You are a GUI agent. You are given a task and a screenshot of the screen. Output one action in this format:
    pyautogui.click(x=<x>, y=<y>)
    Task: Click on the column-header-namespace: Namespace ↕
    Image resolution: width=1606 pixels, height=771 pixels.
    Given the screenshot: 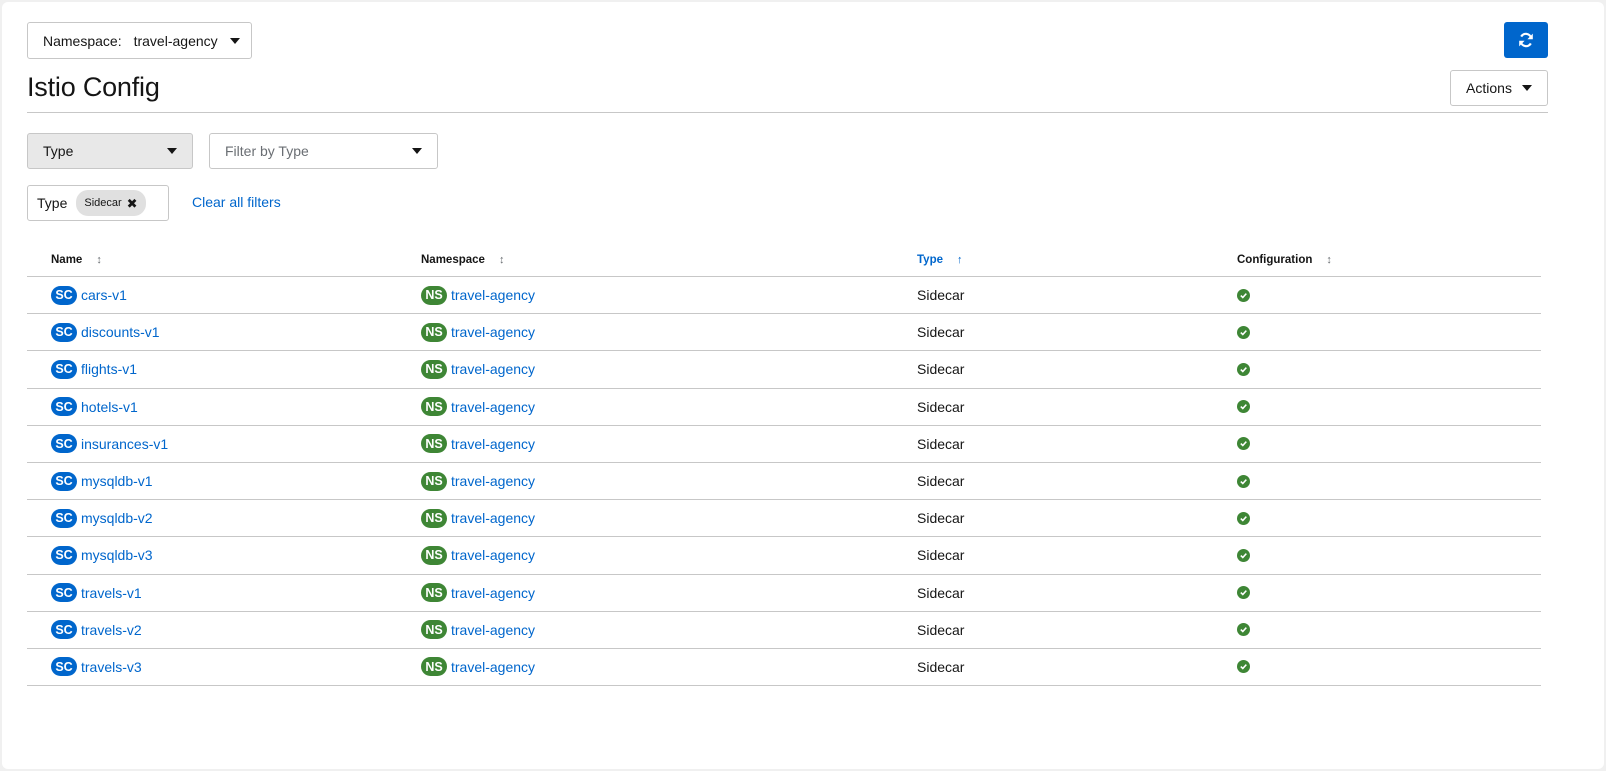 What is the action you would take?
    pyautogui.click(x=462, y=260)
    